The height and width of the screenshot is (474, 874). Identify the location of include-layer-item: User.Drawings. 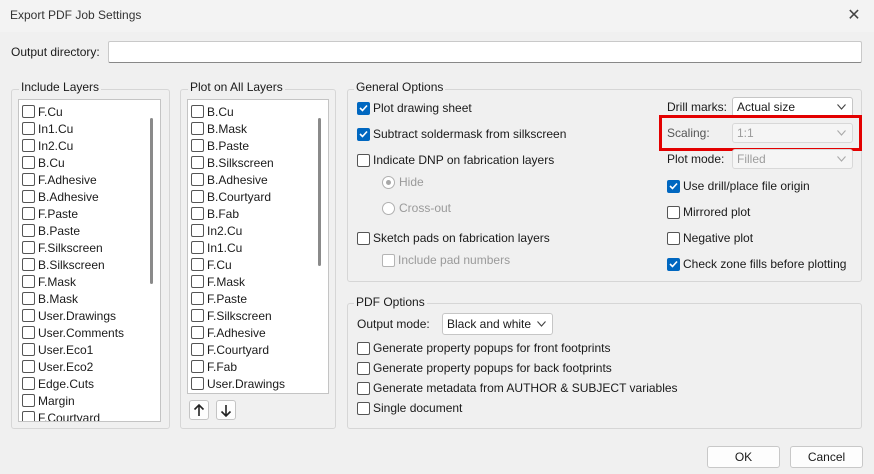
(69, 315).